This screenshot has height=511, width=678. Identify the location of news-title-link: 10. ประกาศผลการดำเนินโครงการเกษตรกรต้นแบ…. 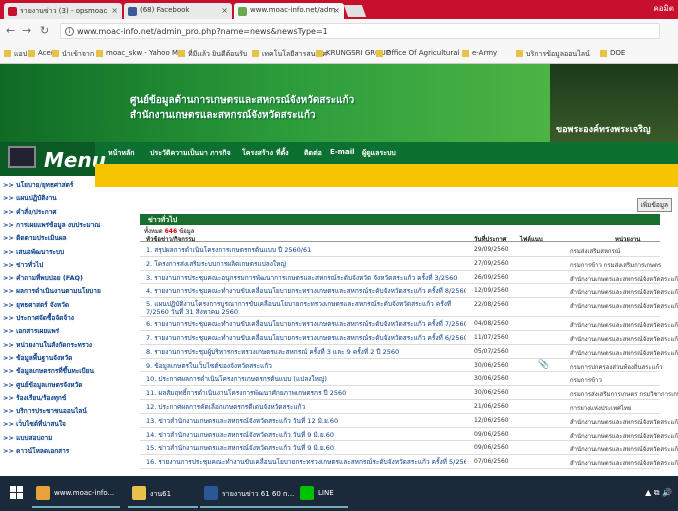
(306, 379).